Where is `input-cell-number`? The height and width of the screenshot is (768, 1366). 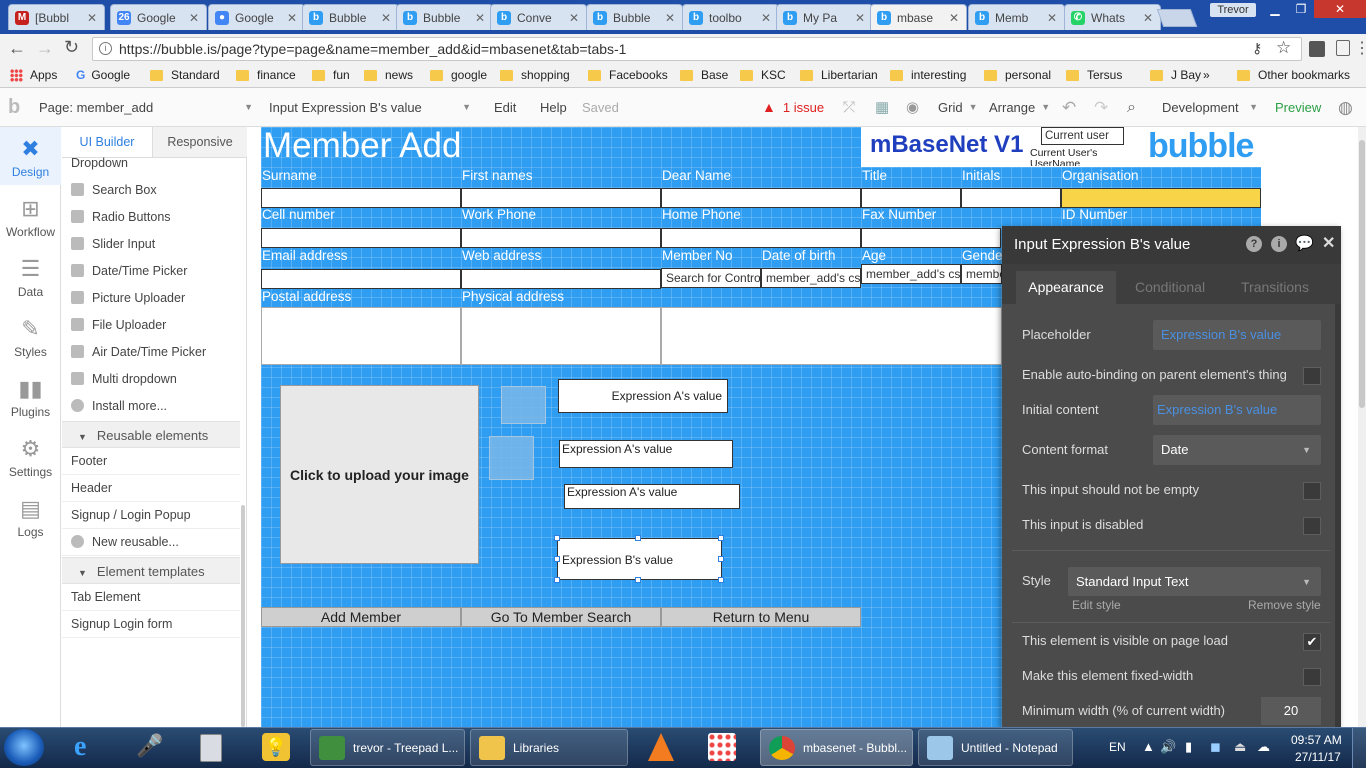
input-cell-number is located at coordinates (361, 238).